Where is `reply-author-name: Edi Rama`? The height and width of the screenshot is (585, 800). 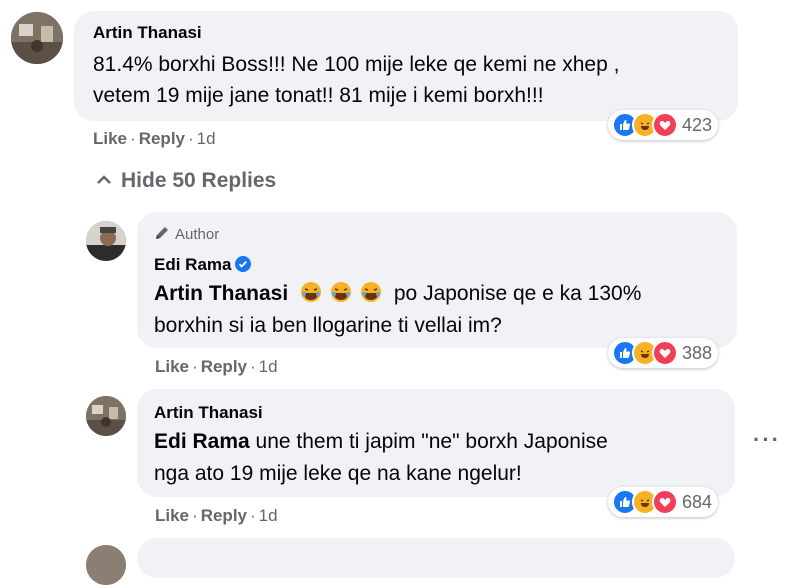
reply-author-name: Edi Rama is located at coordinates (192, 264).